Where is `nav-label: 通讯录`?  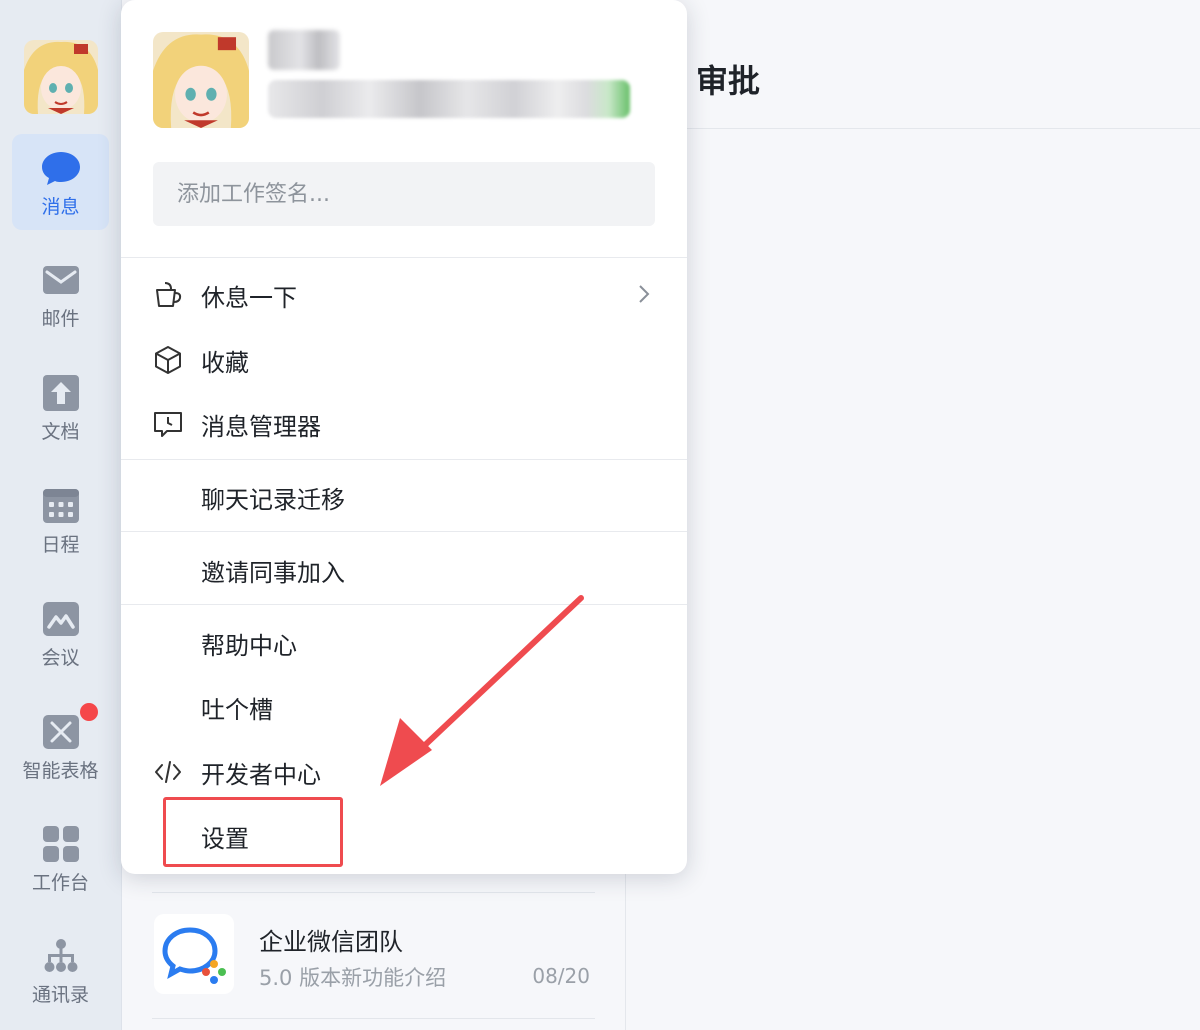
nav-label: 通讯录 is located at coordinates (60, 995).